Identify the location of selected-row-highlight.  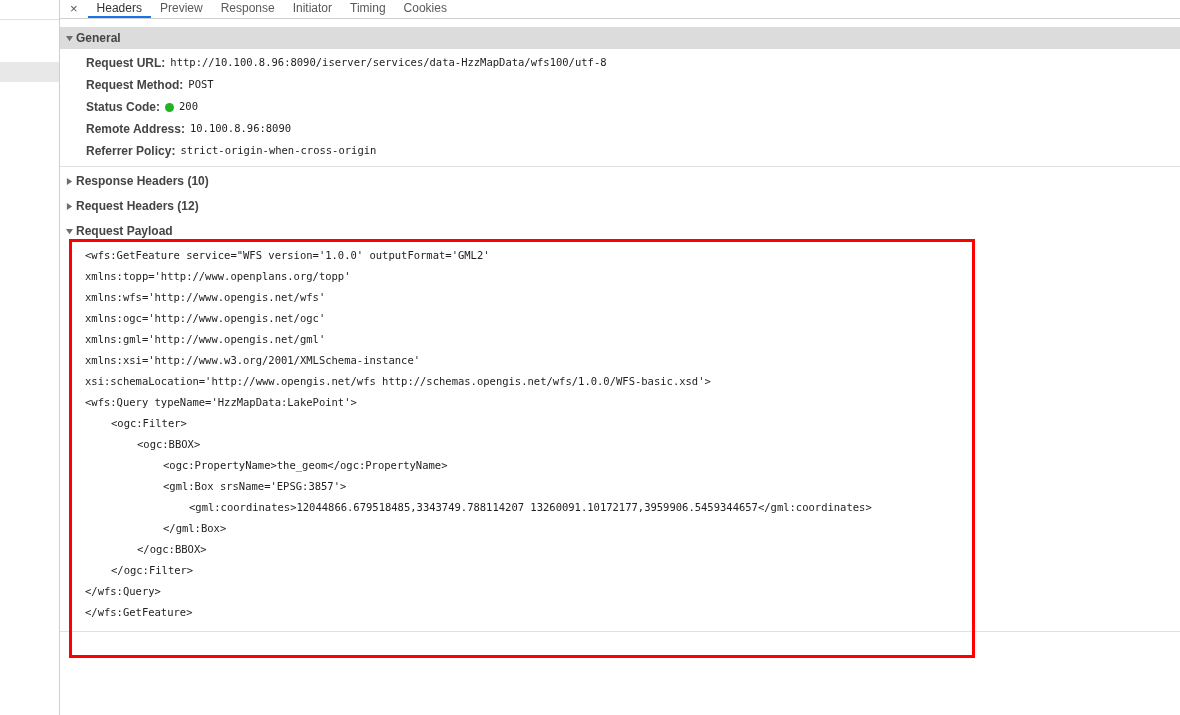
(29, 72).